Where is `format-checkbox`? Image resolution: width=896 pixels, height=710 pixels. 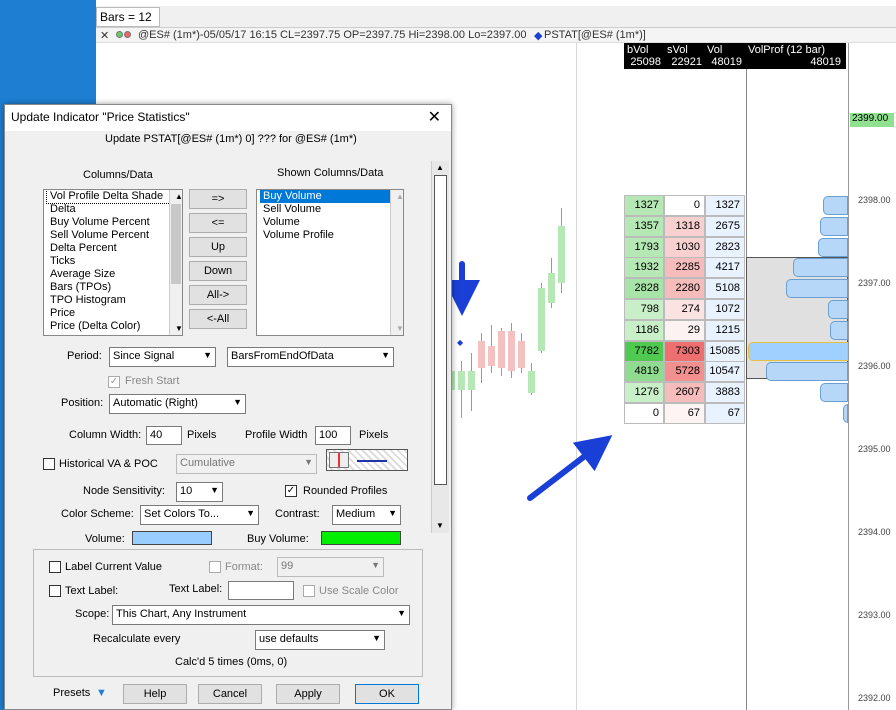
format-checkbox is located at coordinates (215, 567).